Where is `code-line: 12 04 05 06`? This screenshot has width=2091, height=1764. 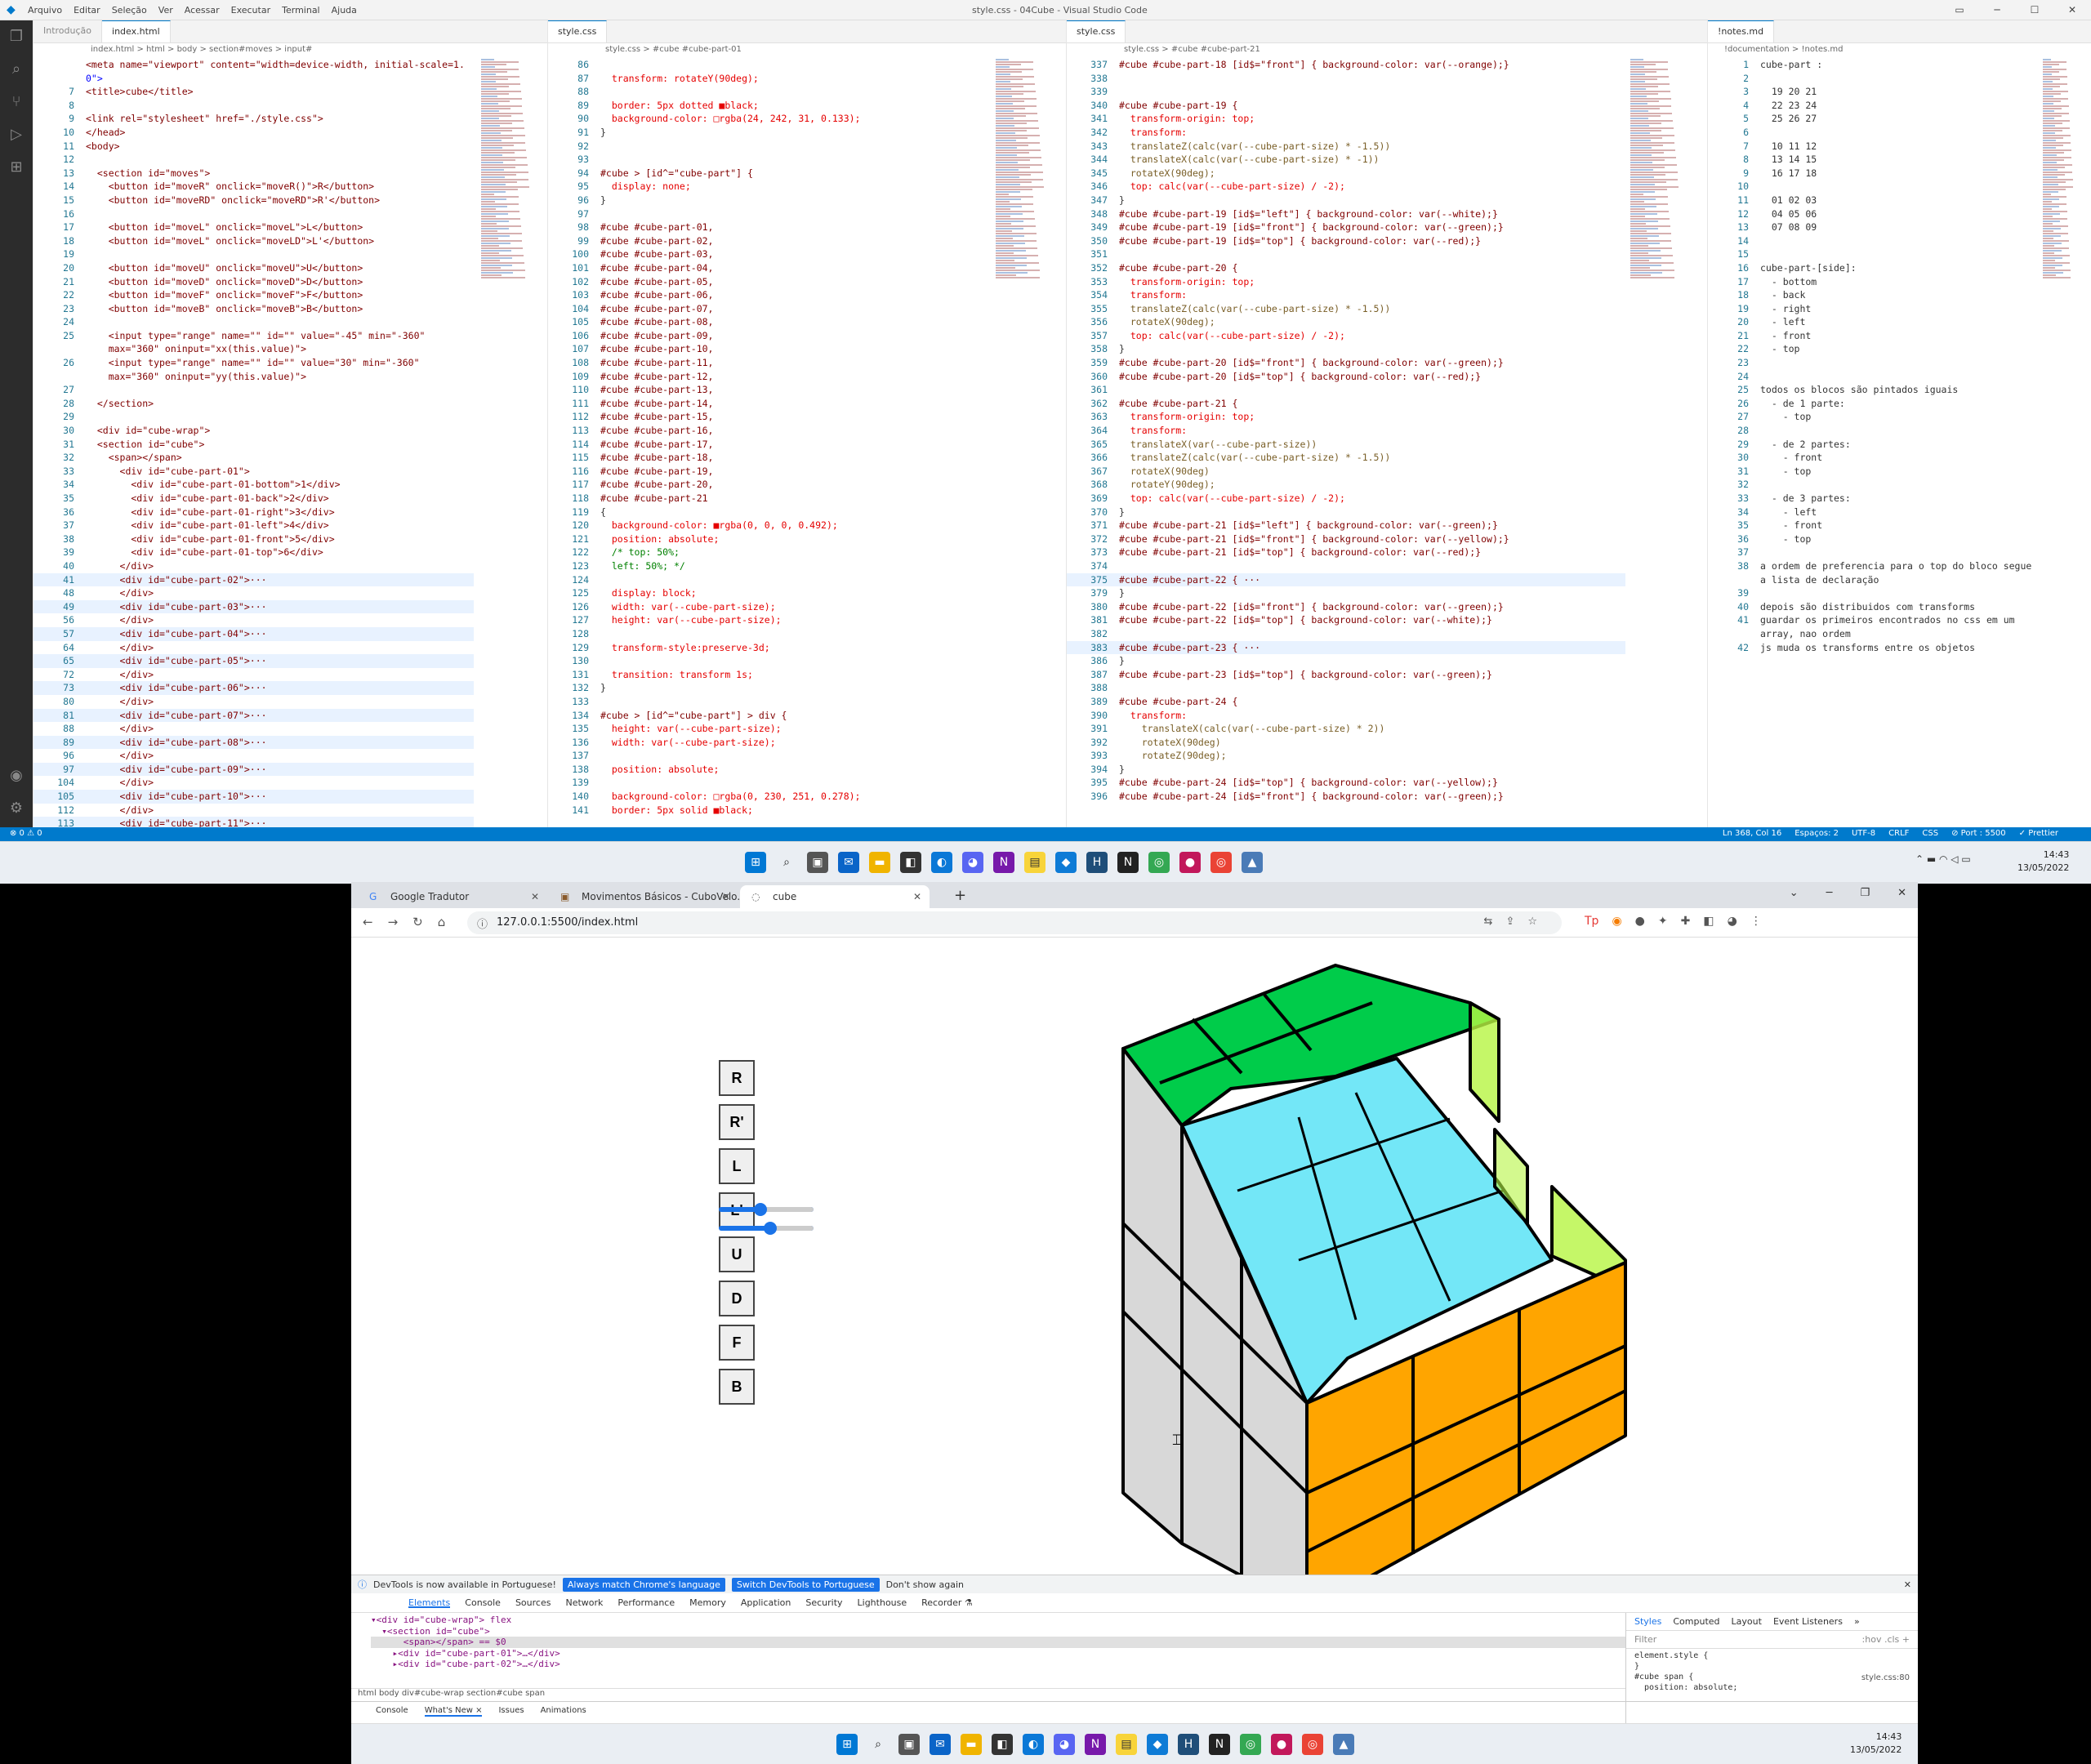
code-line: 12 04 05 06 is located at coordinates (1875, 214).